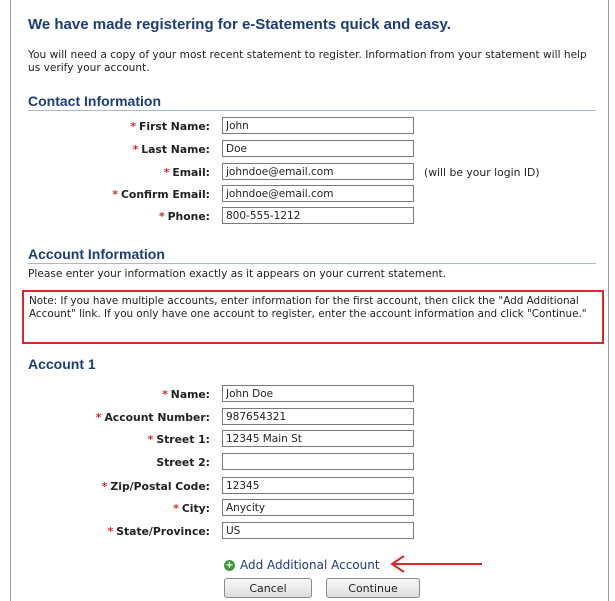 Image resolution: width=615 pixels, height=601 pixels. Describe the element at coordinates (183, 462) in the screenshot. I see `street2-label: Street 2:` at that location.